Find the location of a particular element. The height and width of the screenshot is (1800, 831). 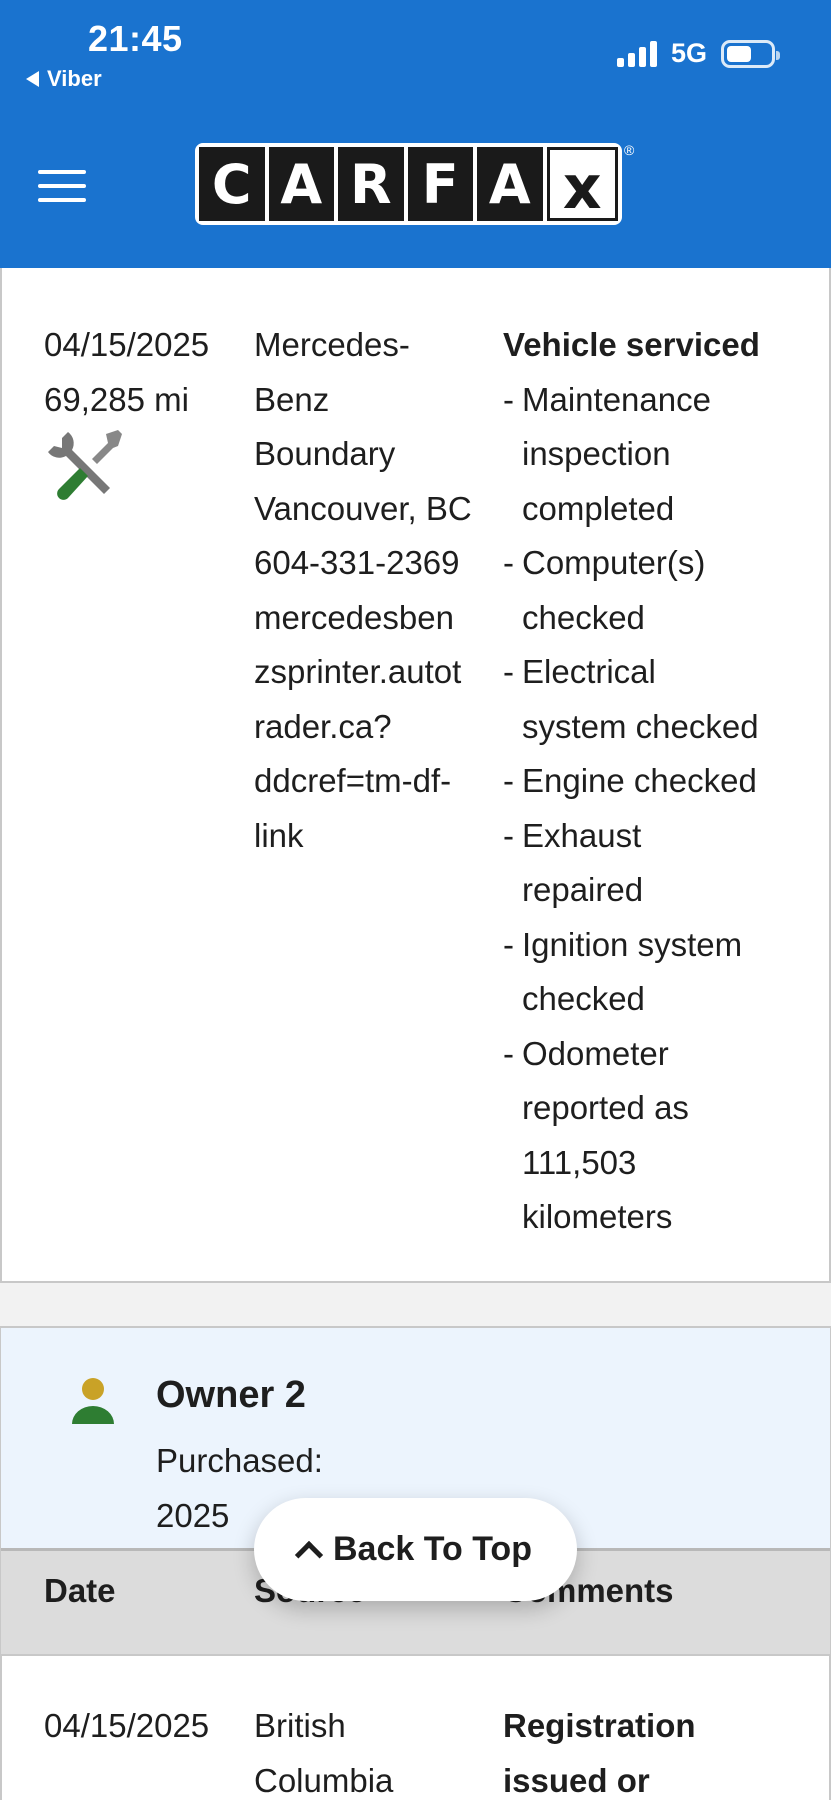

source-link: rader.ca? is located at coordinates (374, 727).